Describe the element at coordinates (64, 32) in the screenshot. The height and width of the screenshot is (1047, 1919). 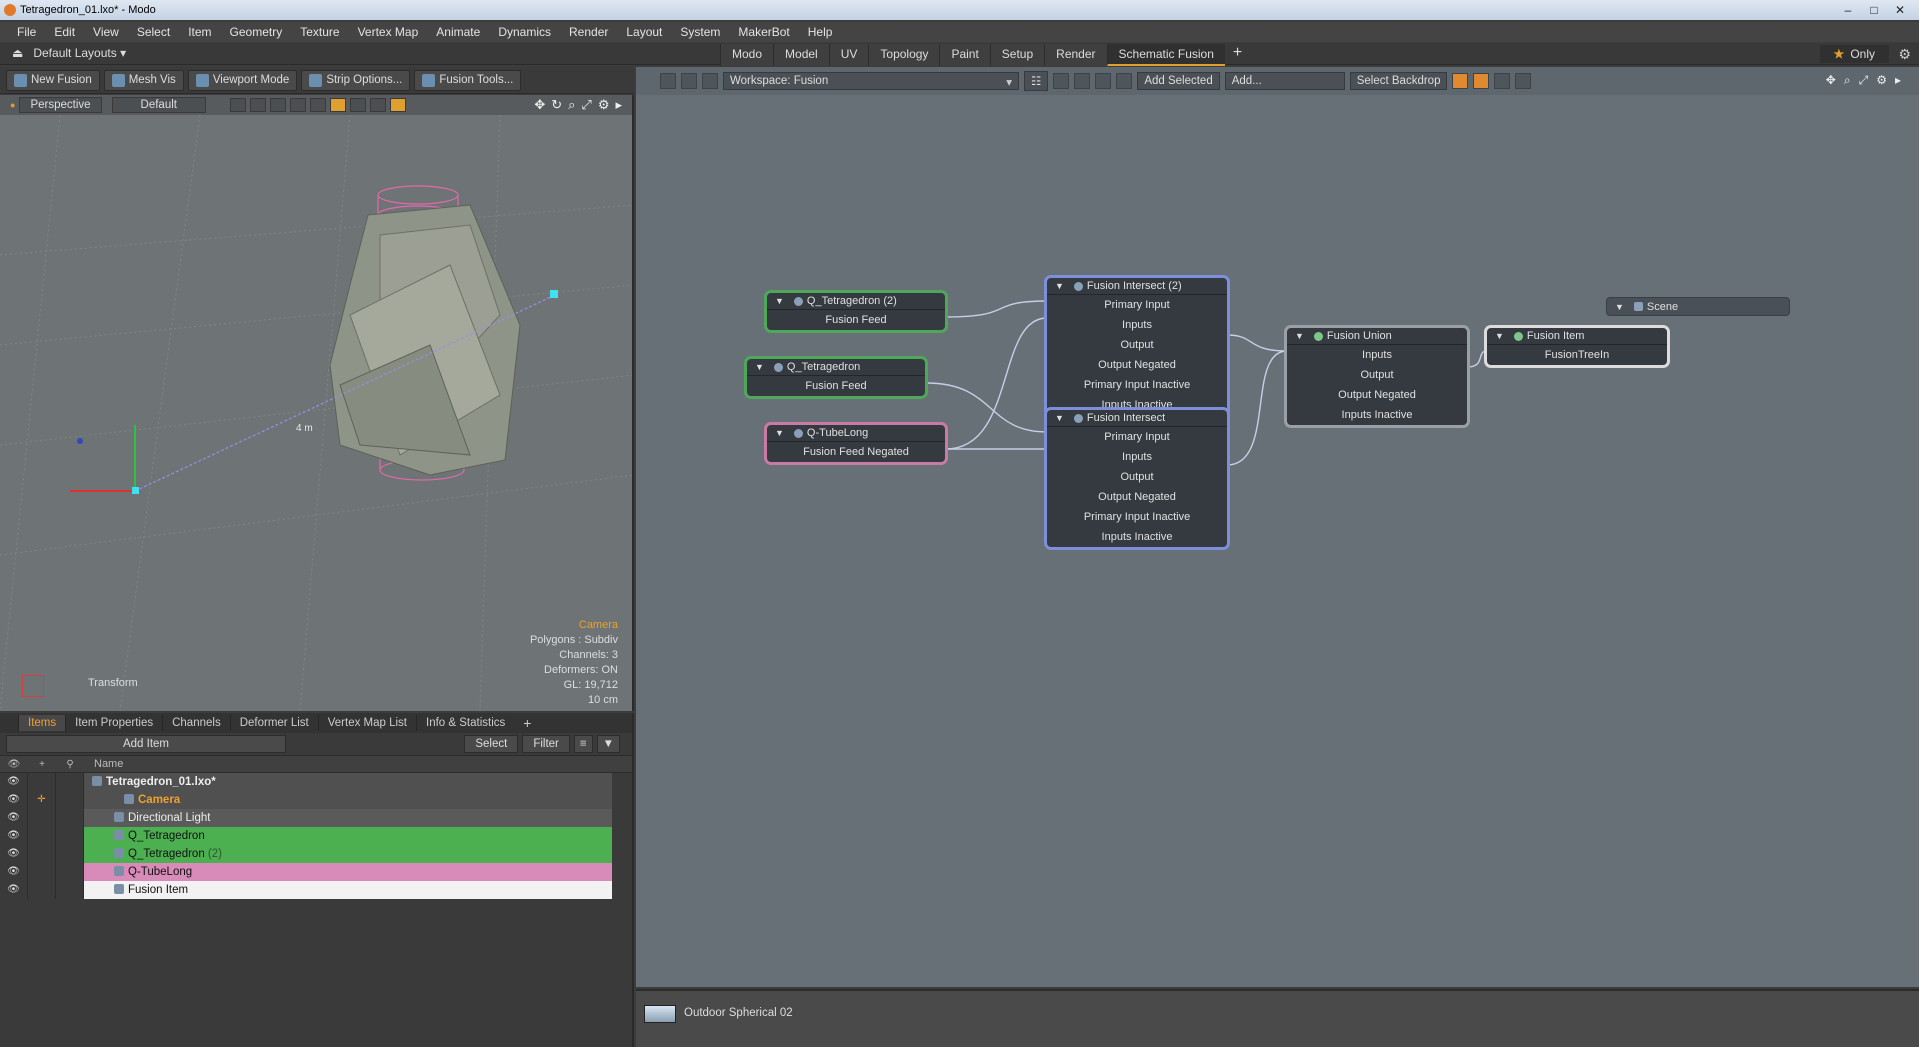
I see `menu-edit: Edit` at that location.